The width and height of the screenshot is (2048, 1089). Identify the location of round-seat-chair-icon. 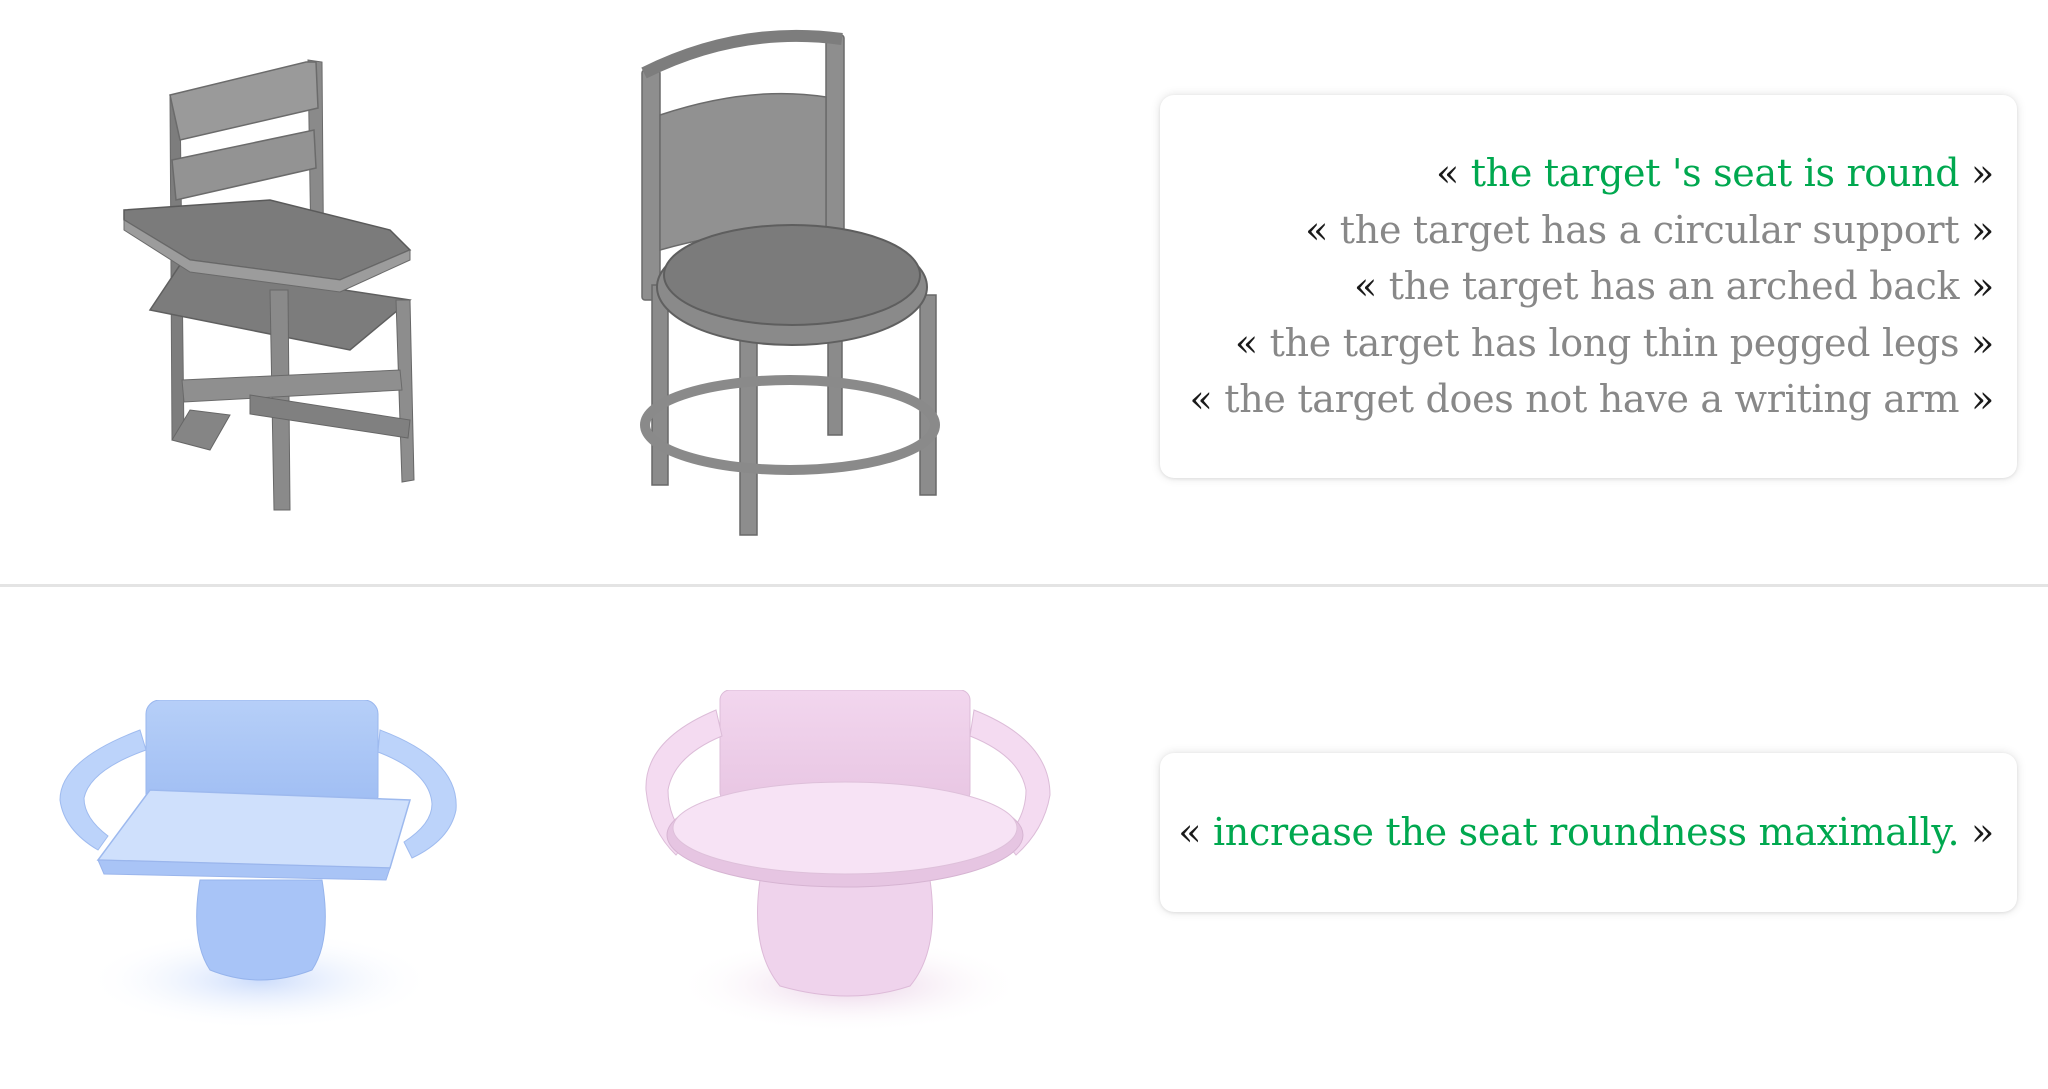
(790, 282).